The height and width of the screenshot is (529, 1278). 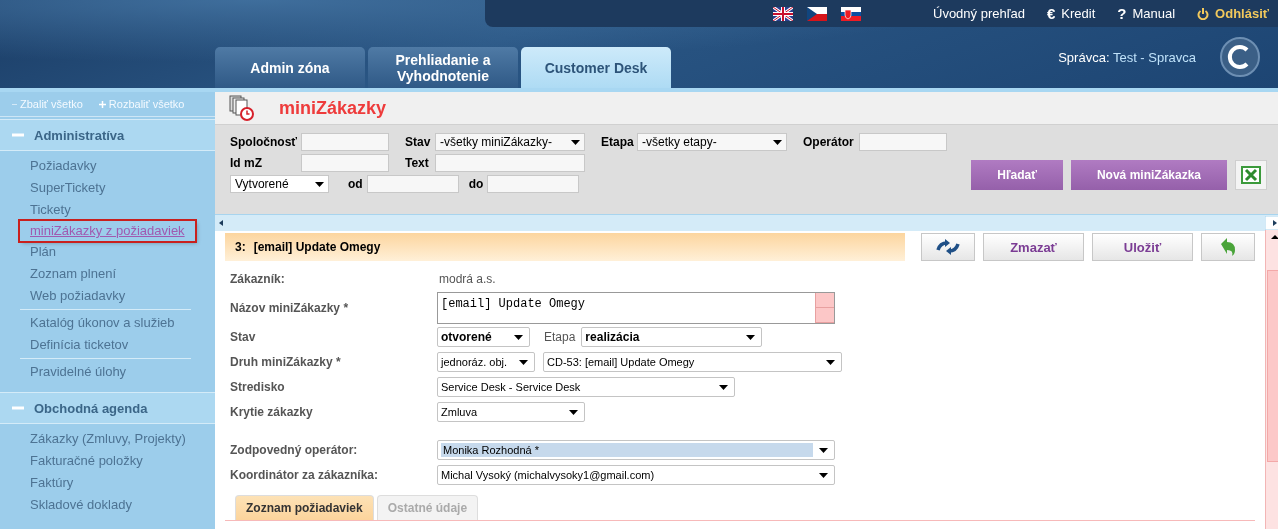 I want to click on sidebar-item: Katalóg úkonov a služieb, so click(x=102, y=323).